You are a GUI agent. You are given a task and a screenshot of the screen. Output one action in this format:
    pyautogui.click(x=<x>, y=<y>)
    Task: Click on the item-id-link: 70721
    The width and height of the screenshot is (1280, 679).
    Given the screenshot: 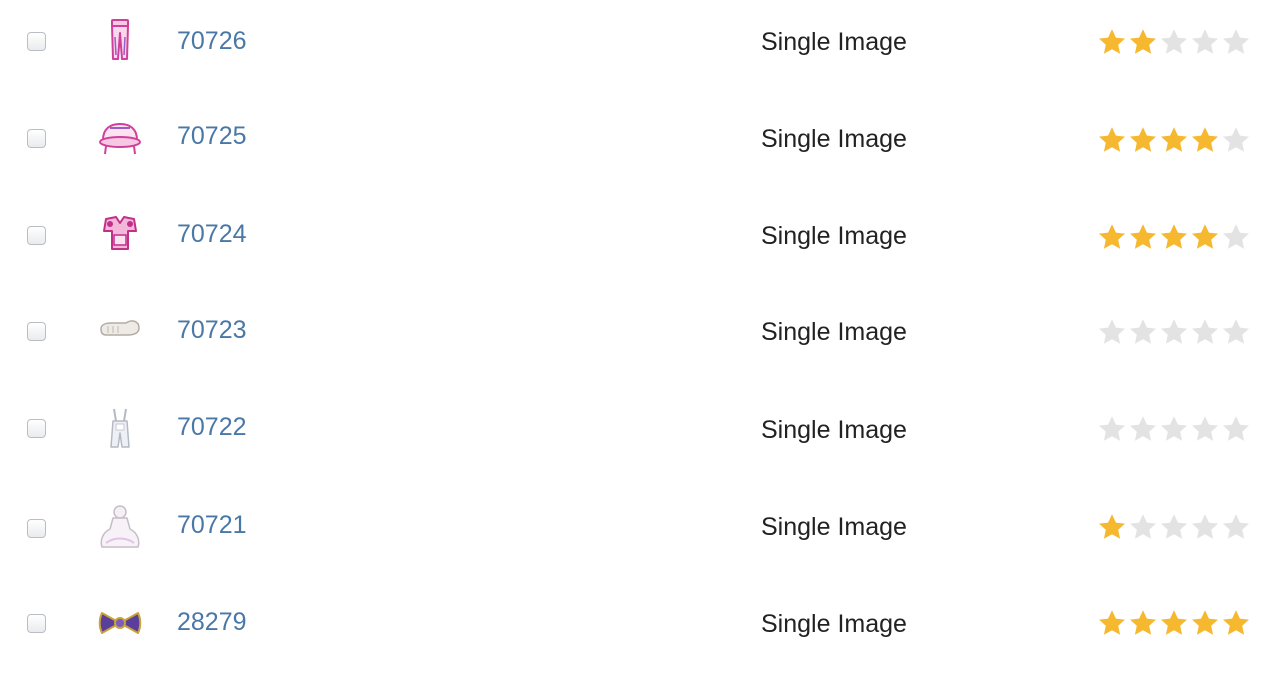 What is the action you would take?
    pyautogui.click(x=212, y=525)
    